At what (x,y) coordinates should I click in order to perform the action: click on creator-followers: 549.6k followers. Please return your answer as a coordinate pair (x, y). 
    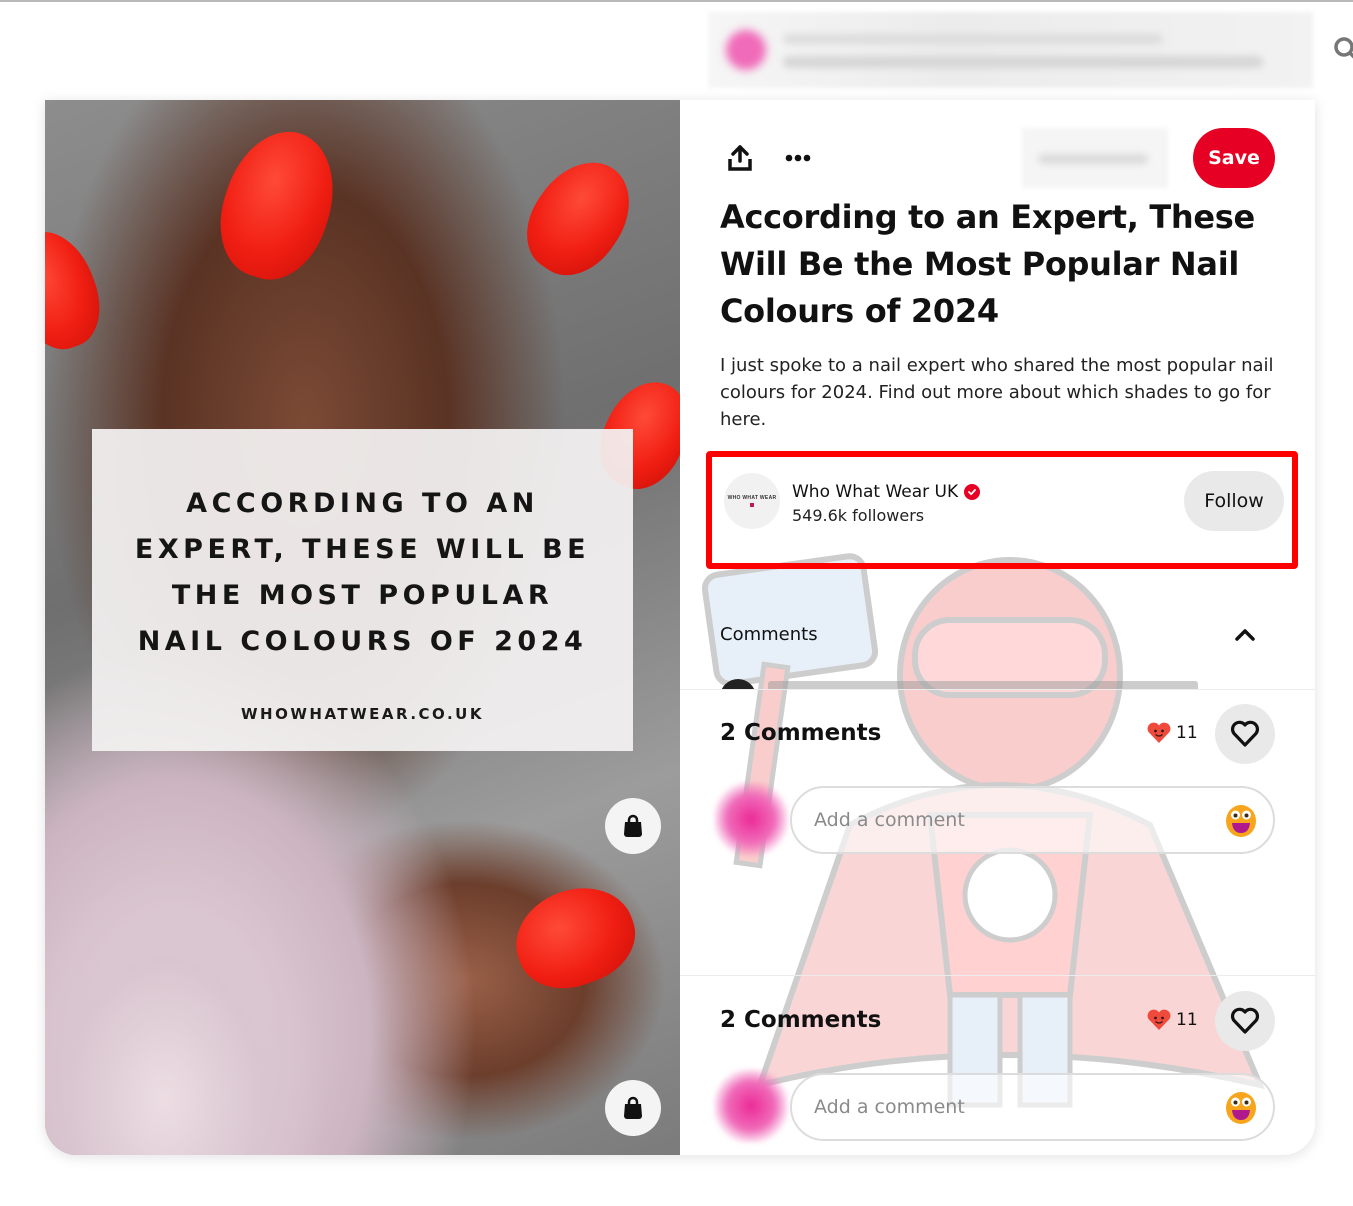
    Looking at the image, I should click on (858, 515).